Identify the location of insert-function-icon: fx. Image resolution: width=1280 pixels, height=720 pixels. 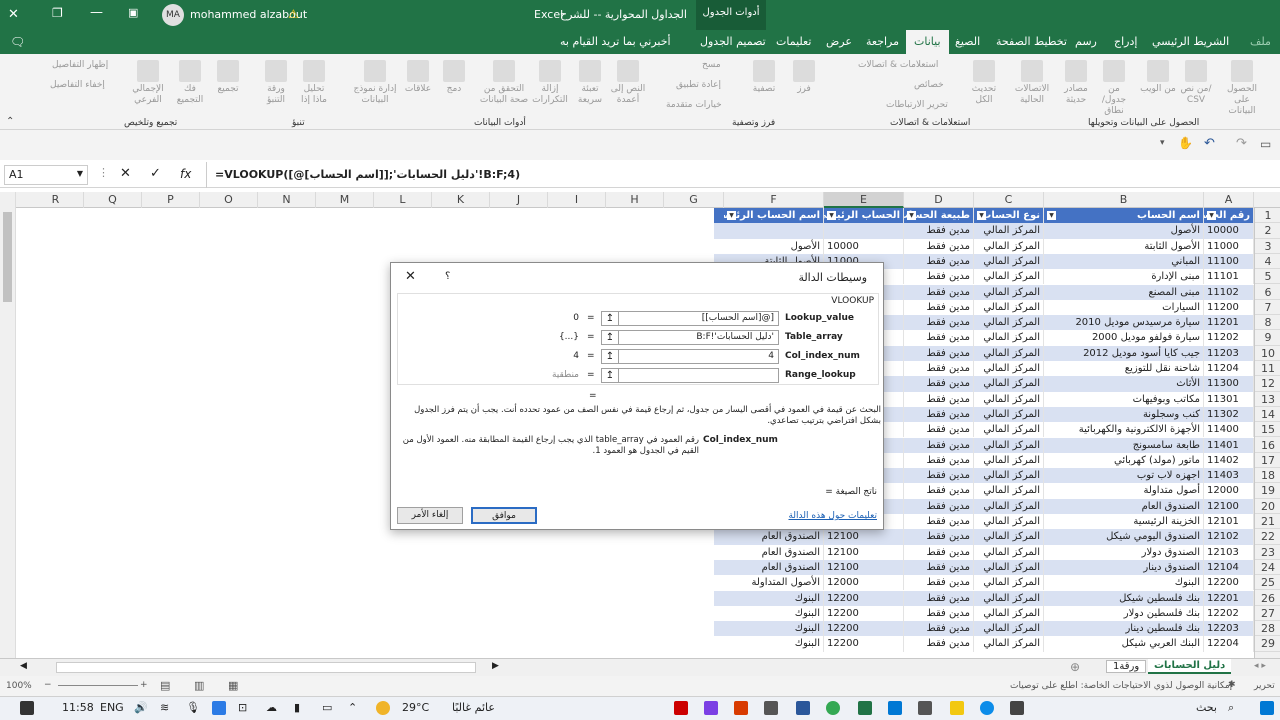
(185, 174).